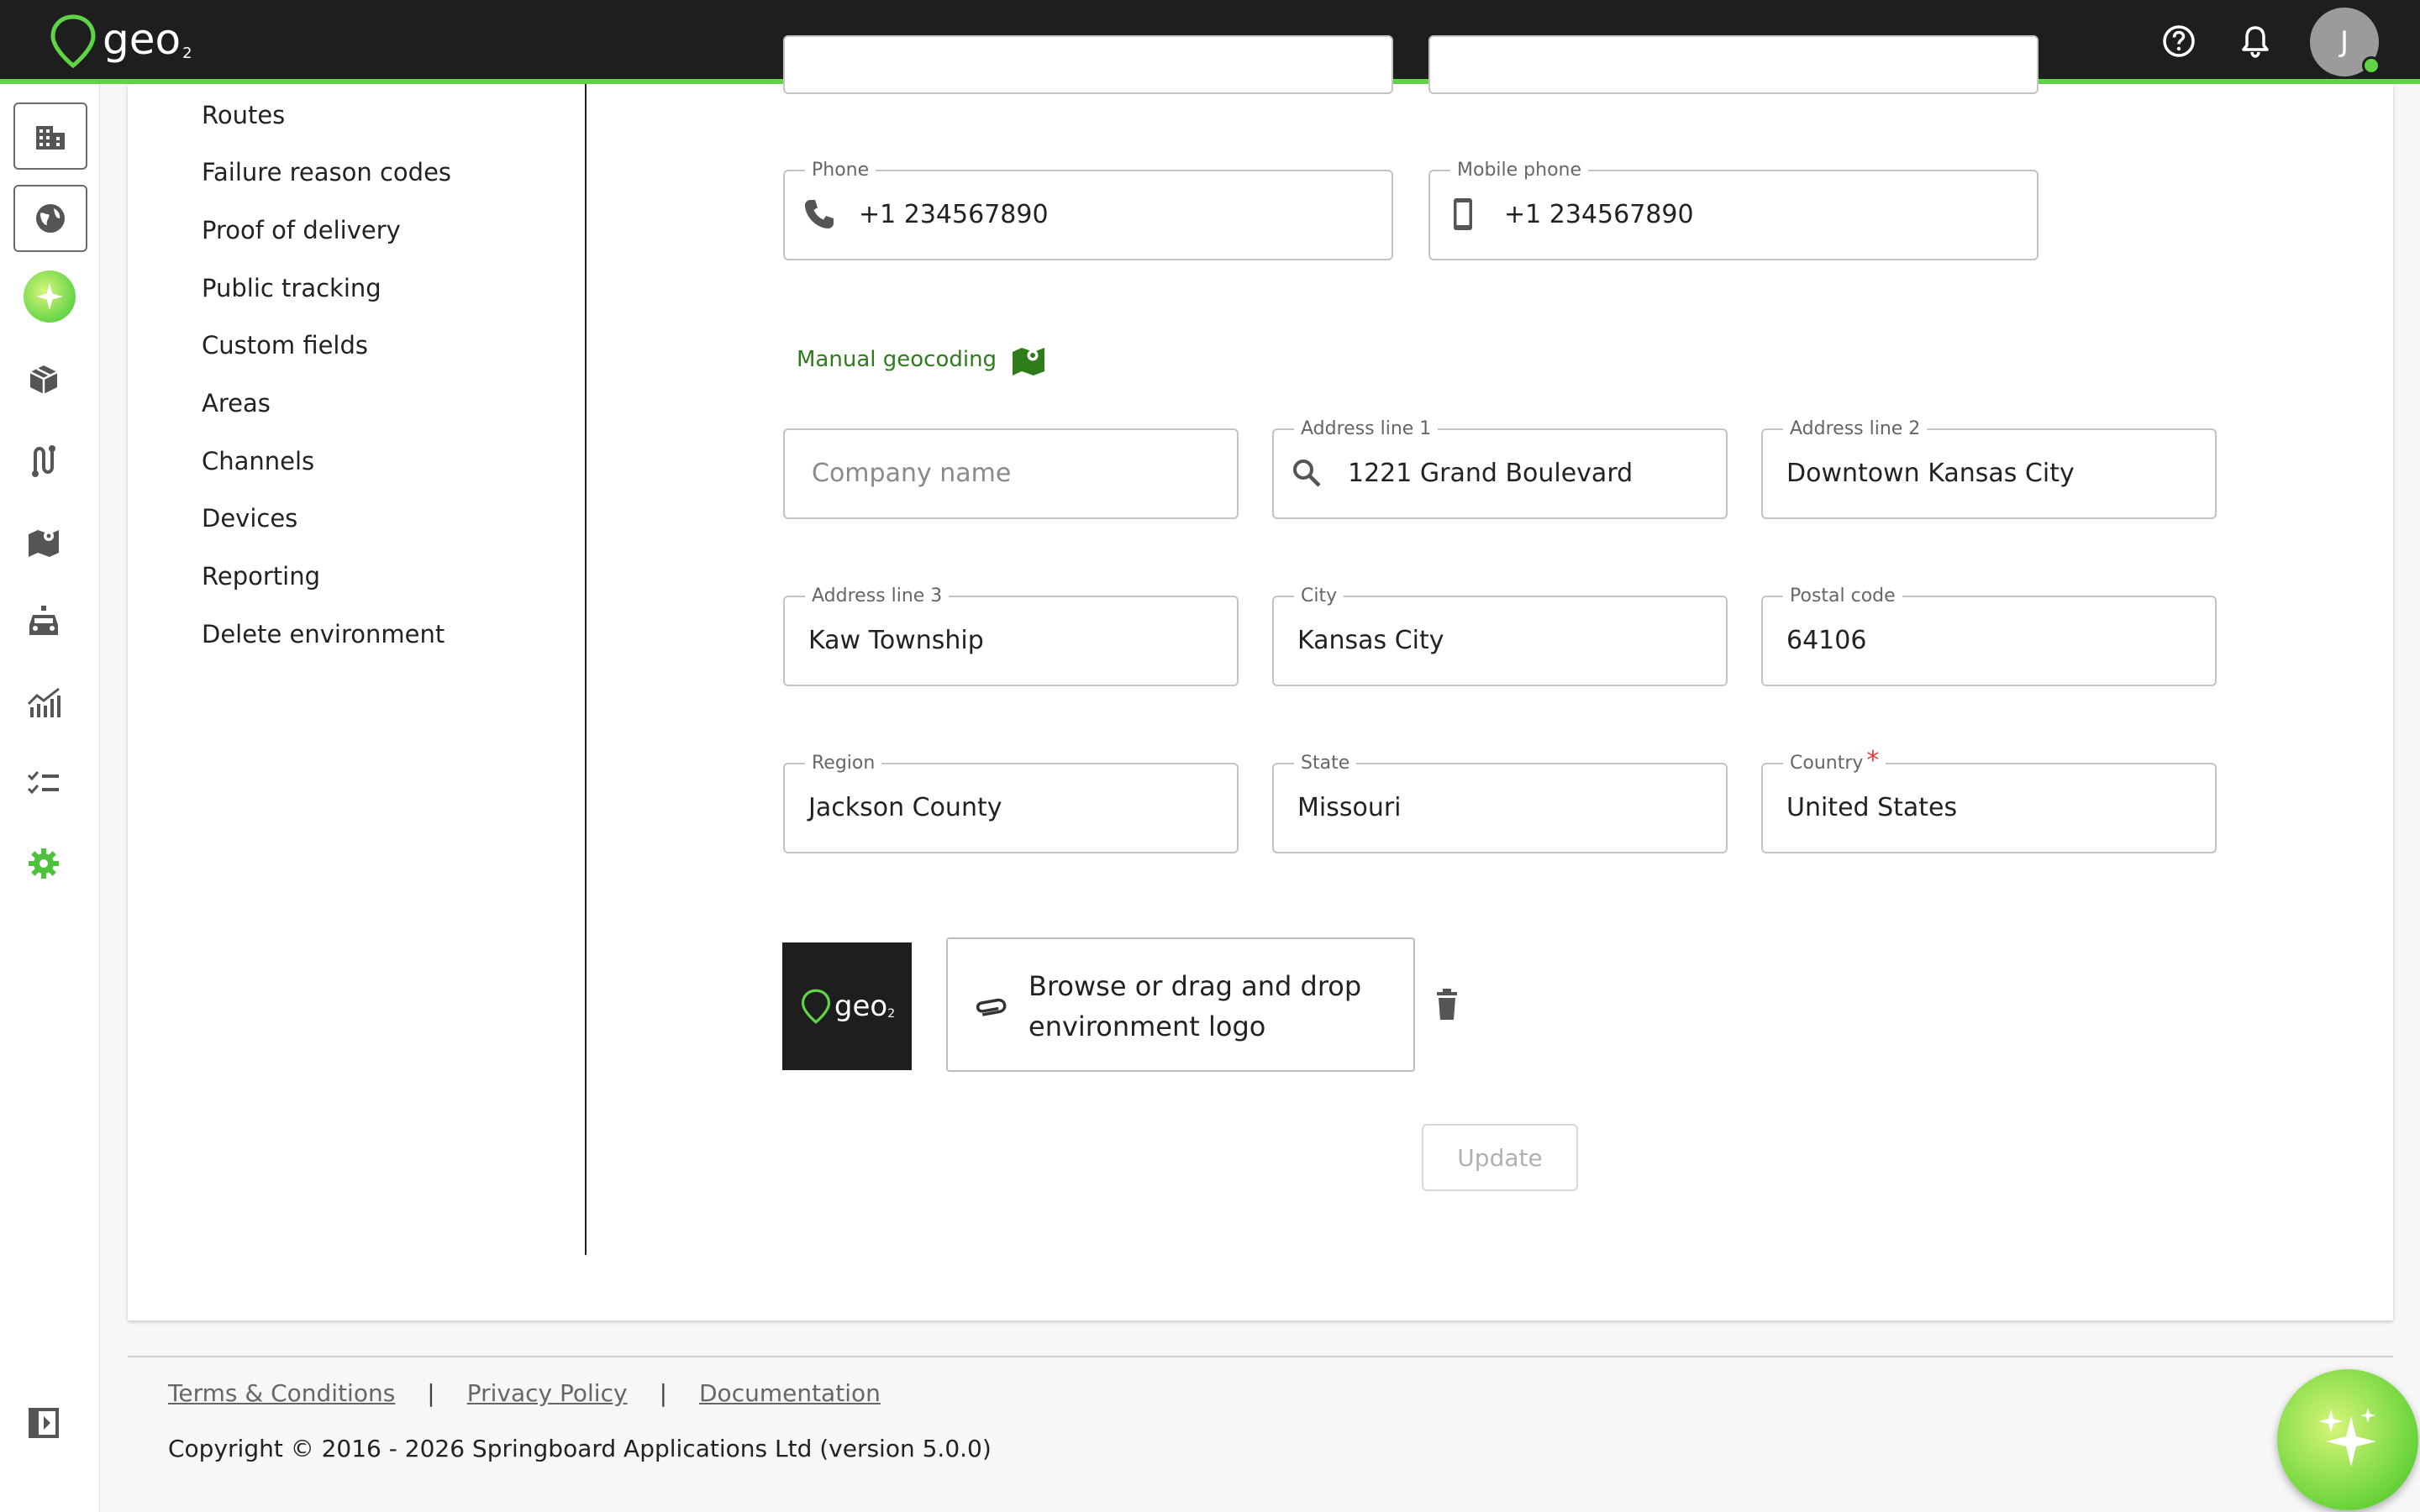  Describe the element at coordinates (1491, 473) in the screenshot. I see `address-line-1-value: 1221 Grand Boulevard` at that location.